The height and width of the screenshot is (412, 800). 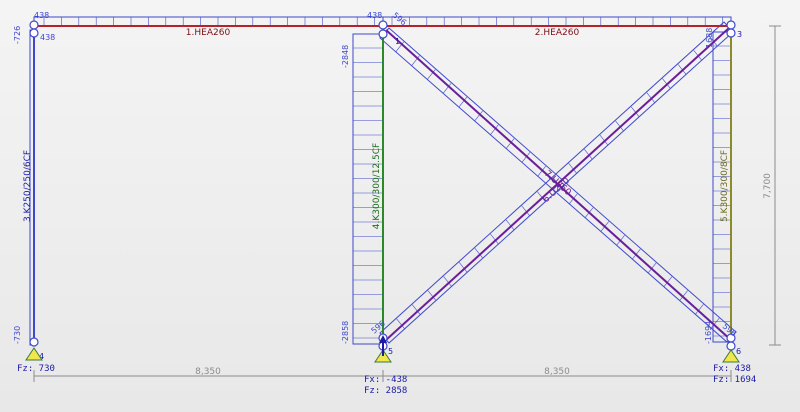 What do you see at coordinates (377, 186) in the screenshot?
I see `column-4-label: 4.K300/300/12.5CF` at bounding box center [377, 186].